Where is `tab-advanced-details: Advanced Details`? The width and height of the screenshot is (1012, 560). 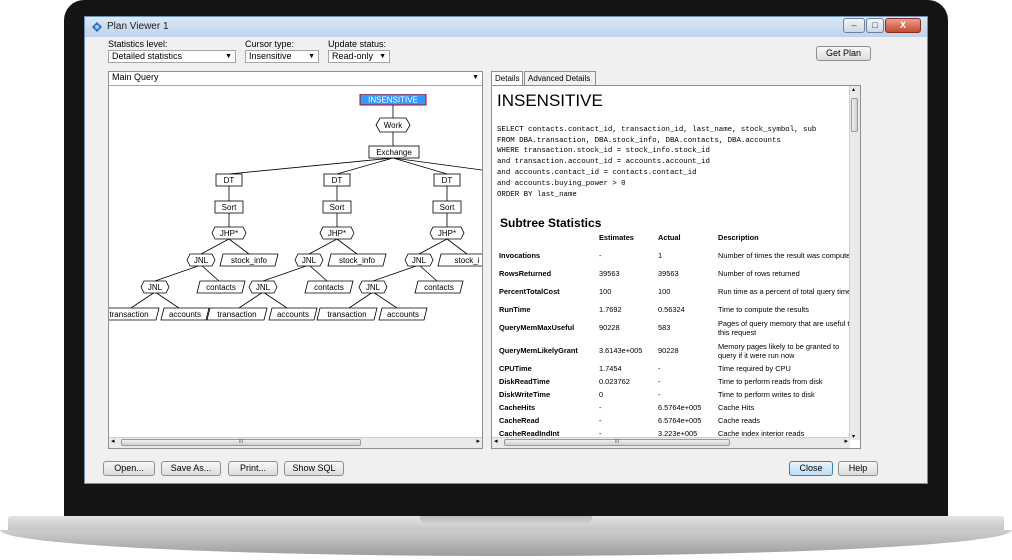 tab-advanced-details: Advanced Details is located at coordinates (560, 78).